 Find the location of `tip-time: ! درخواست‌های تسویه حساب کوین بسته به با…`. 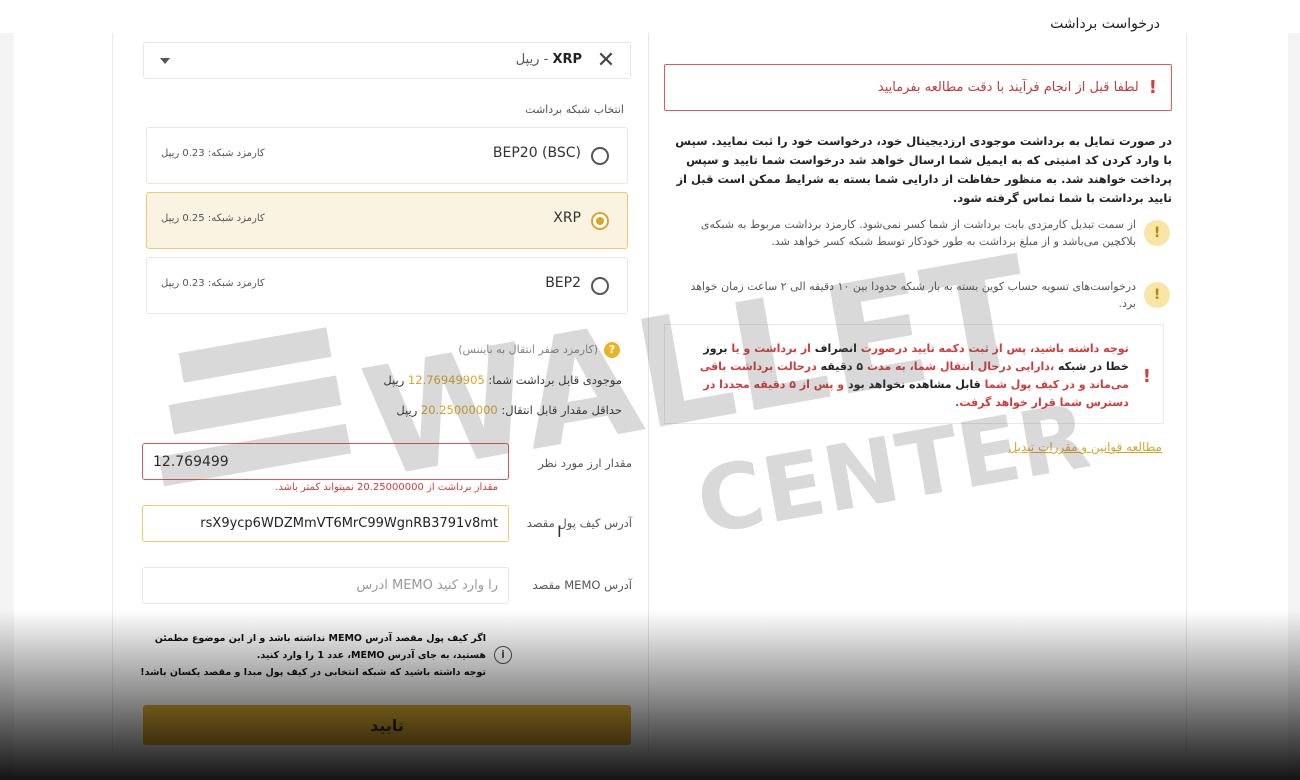

tip-time: ! درخواست‌های تسویه حساب کوین بسته به با… is located at coordinates (930, 295).